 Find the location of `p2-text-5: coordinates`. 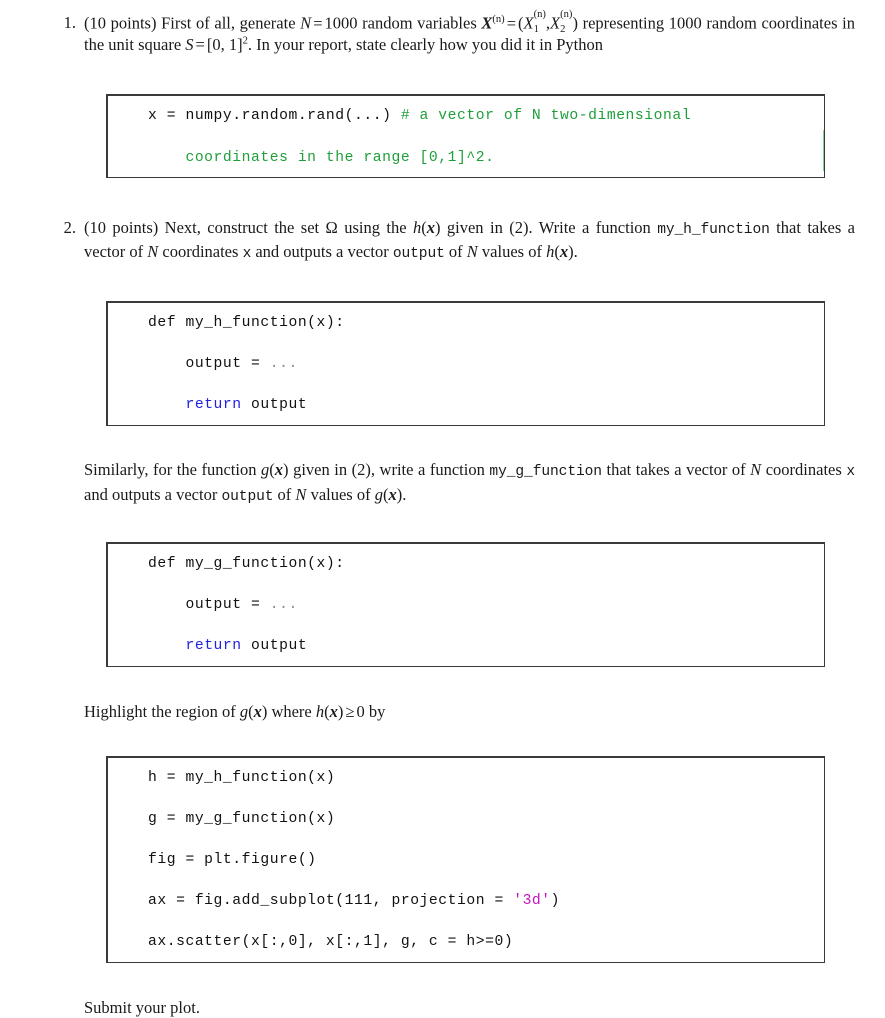

p2-text-5: coordinates is located at coordinates (200, 252).